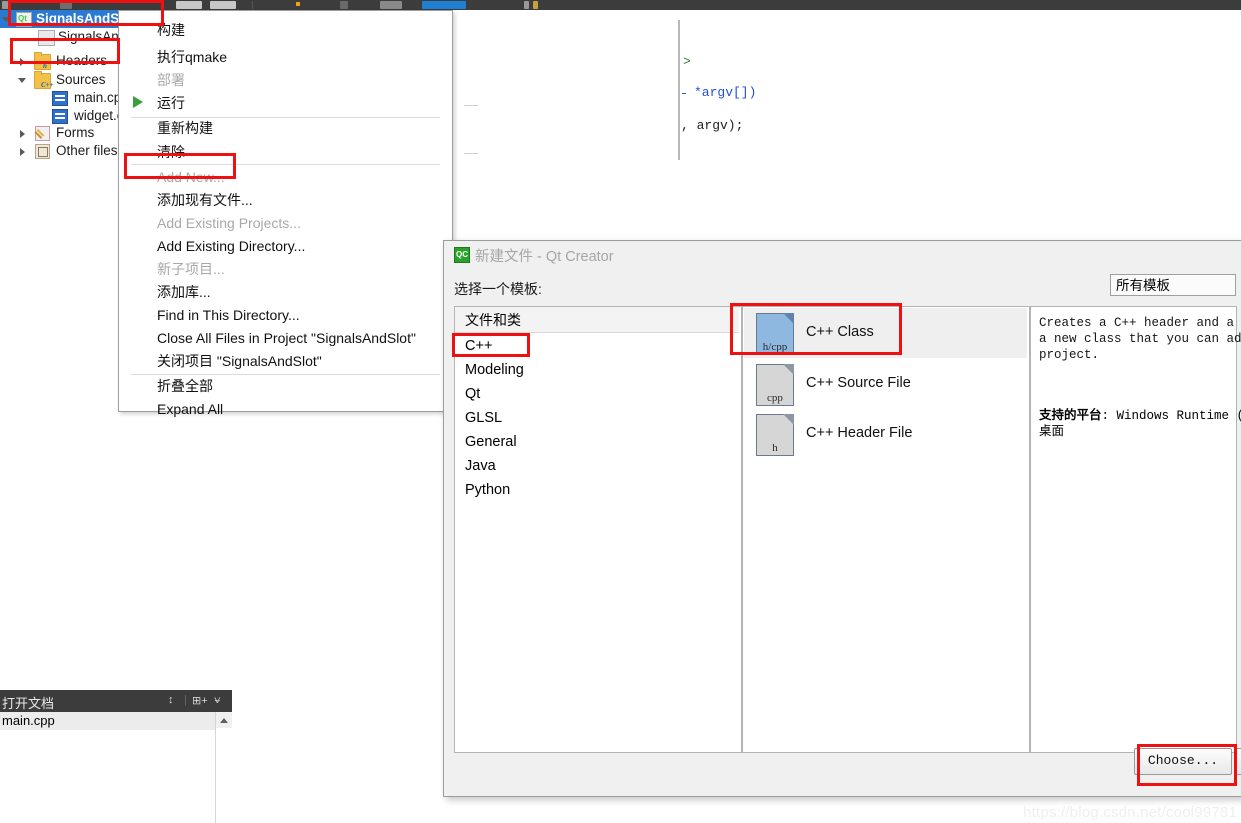  Describe the element at coordinates (285, 386) in the screenshot. I see `menu-item-collapse-all: 折叠全部` at that location.